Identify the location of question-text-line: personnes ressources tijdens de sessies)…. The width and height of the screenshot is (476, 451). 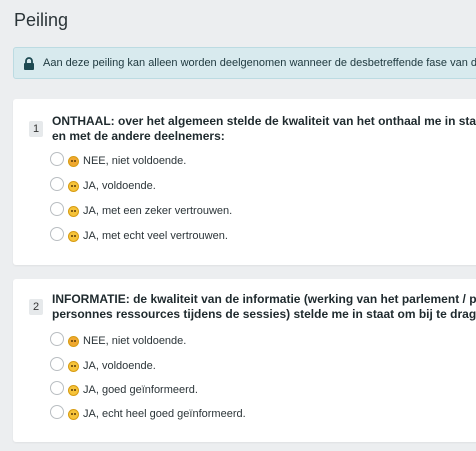
(264, 314).